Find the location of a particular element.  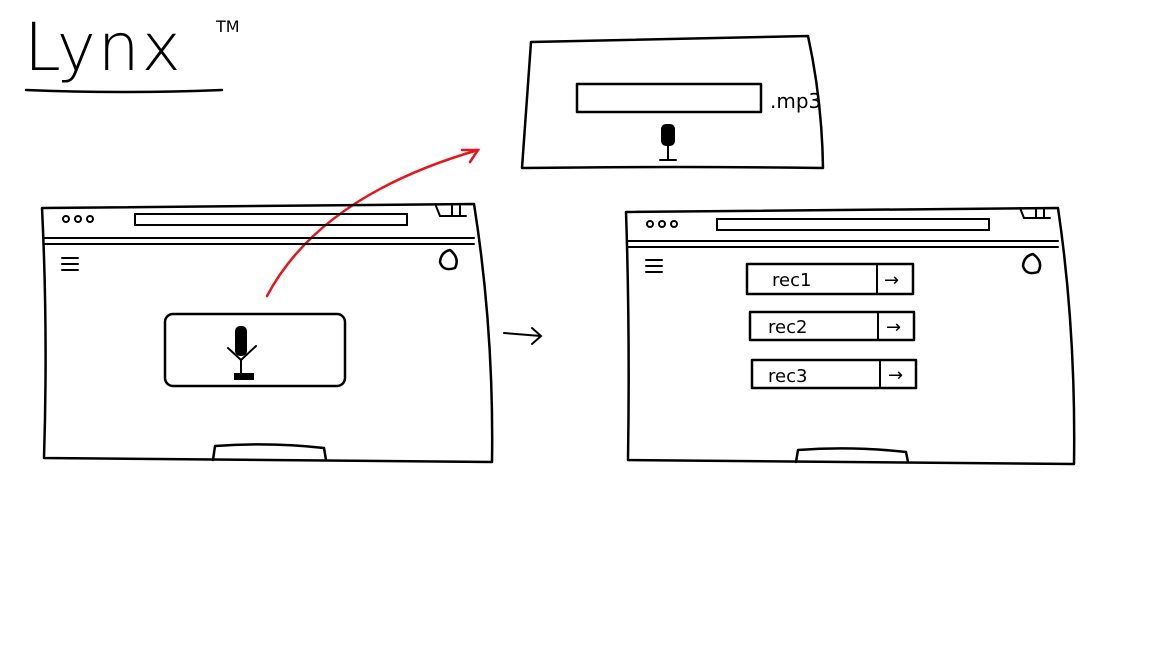

recording-item: rec1 → is located at coordinates (830, 279).